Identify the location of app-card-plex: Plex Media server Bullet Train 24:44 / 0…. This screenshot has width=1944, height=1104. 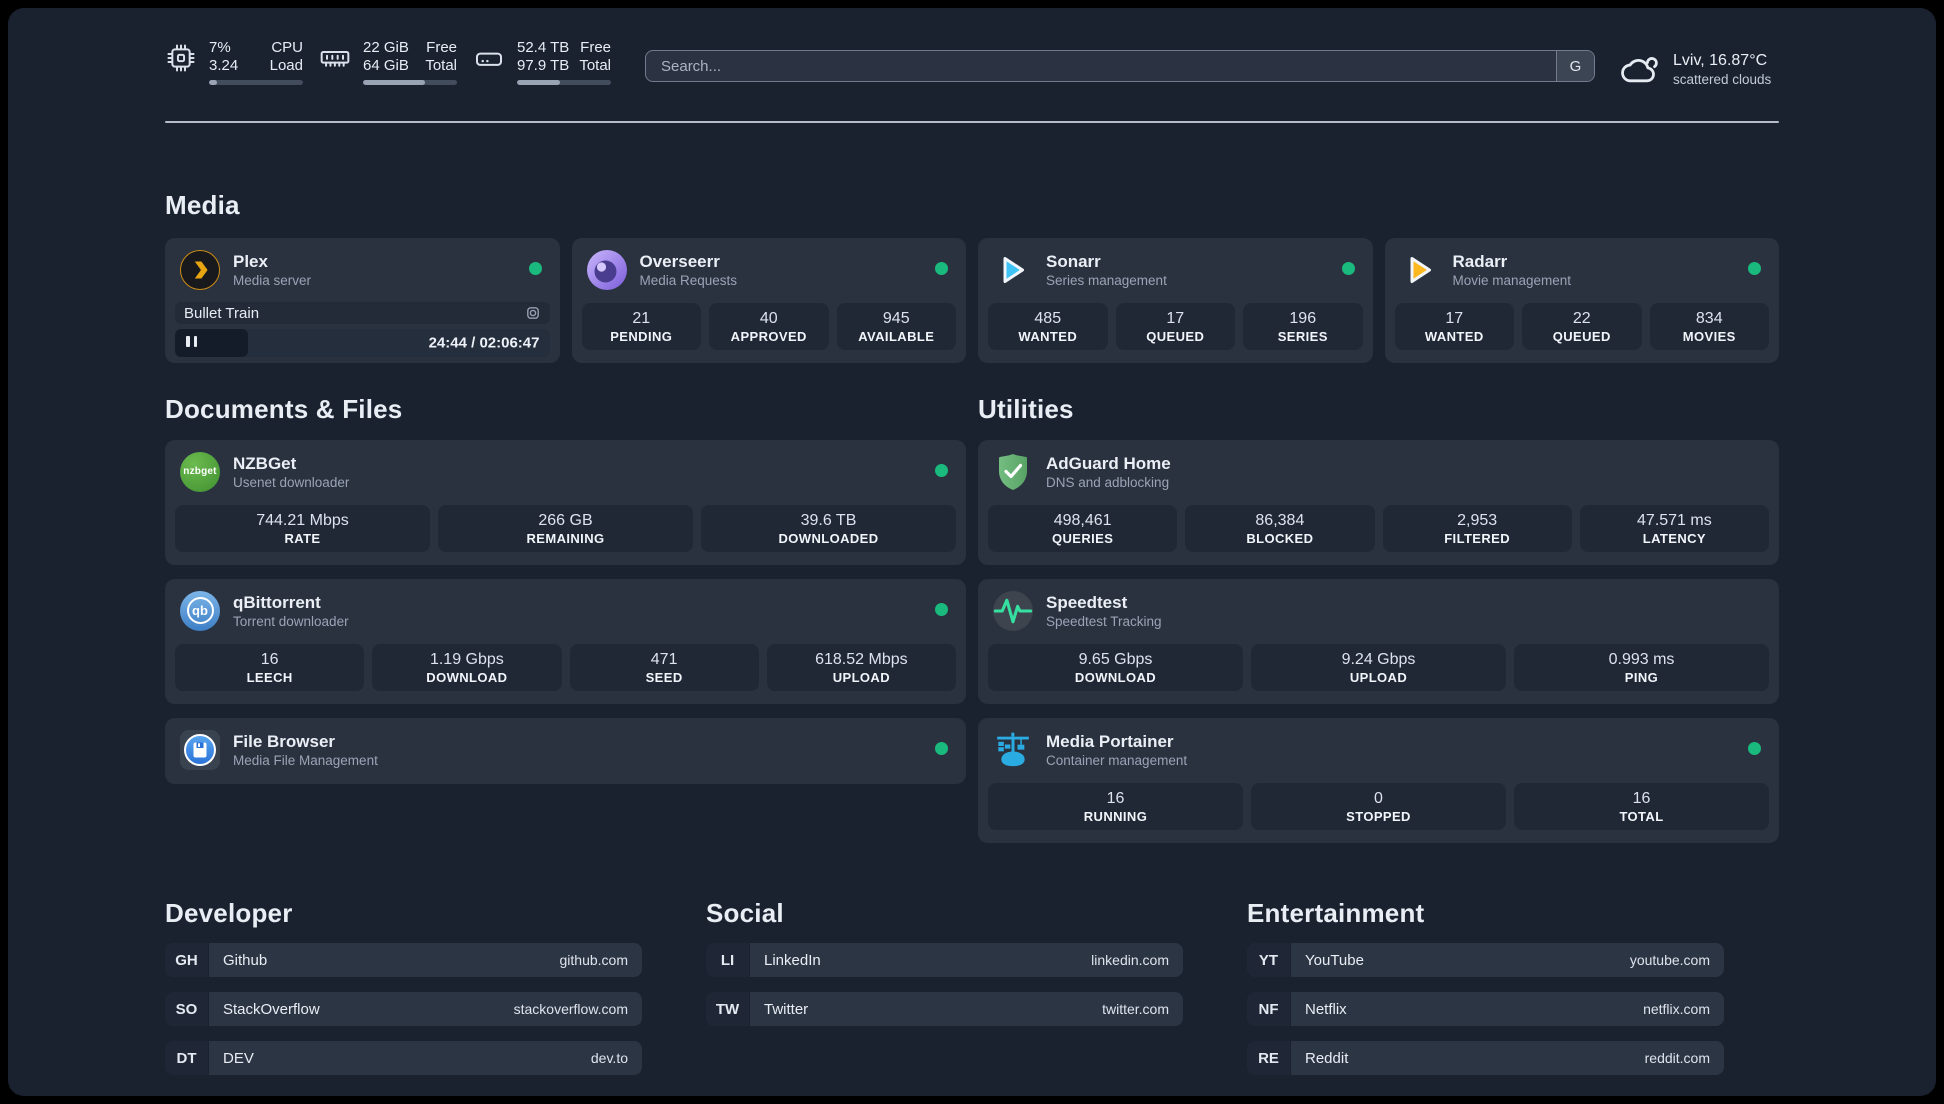
(362, 300).